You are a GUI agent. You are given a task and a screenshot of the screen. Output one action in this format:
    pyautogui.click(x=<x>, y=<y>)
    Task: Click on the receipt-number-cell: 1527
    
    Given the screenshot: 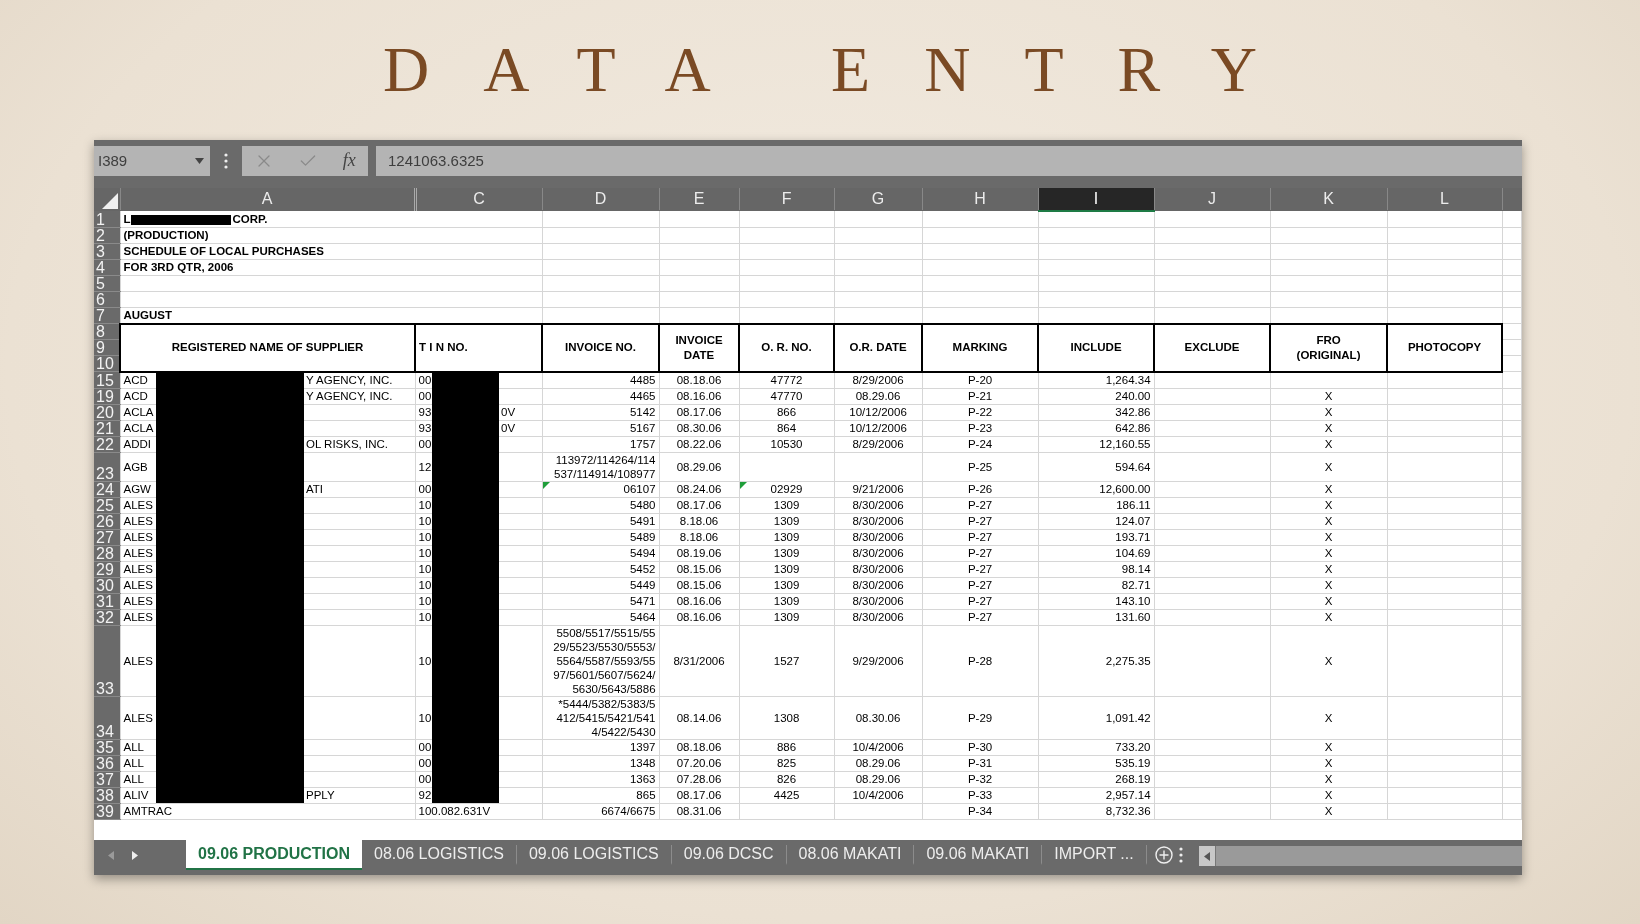 What is the action you would take?
    pyautogui.click(x=787, y=661)
    